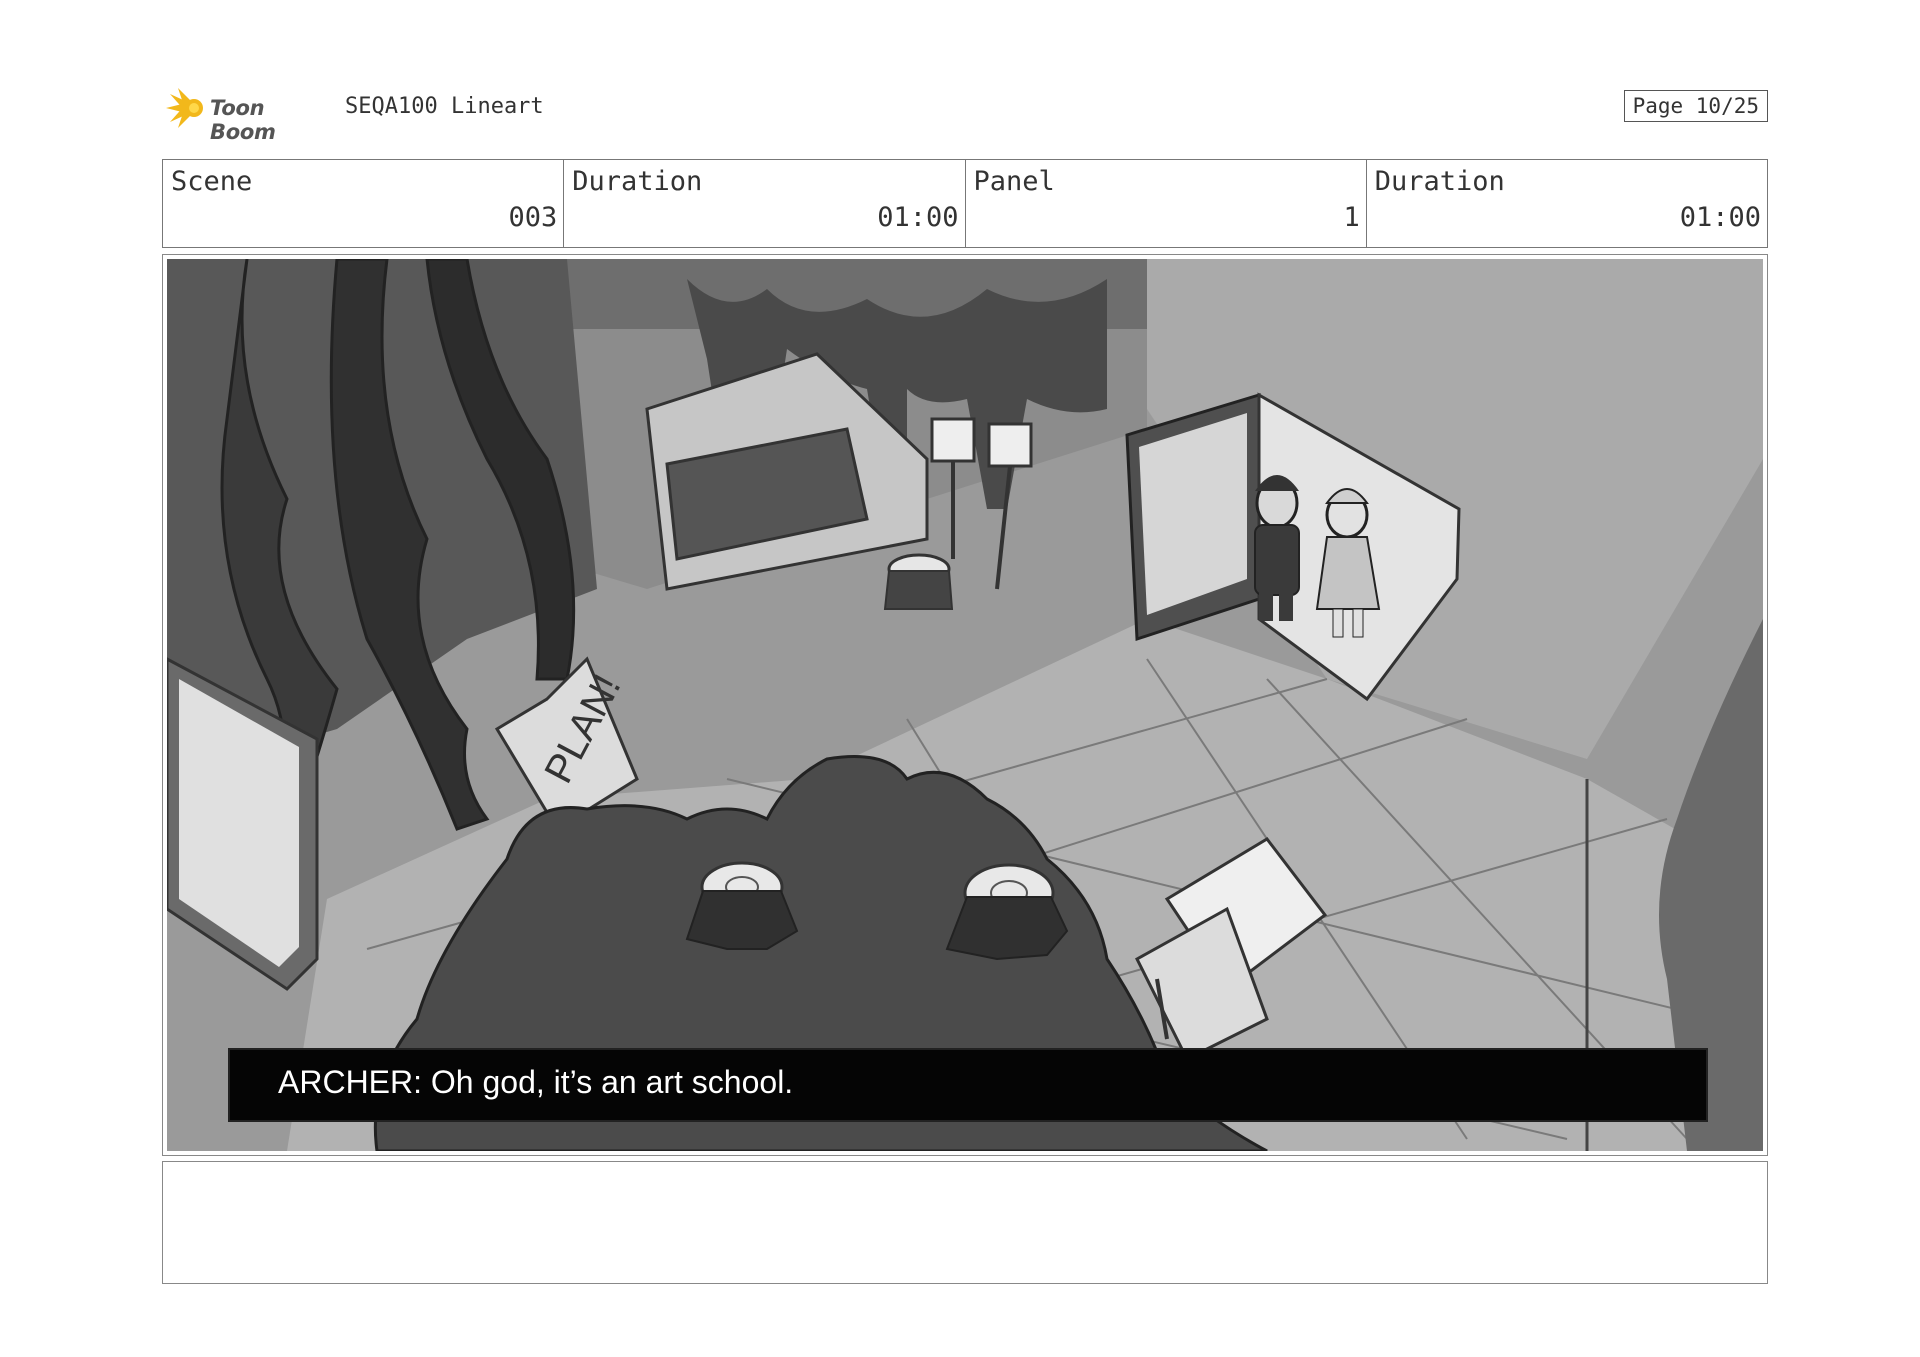 The width and height of the screenshot is (1920, 1357). What do you see at coordinates (533, 217) in the screenshot?
I see `scene-value: 003` at bounding box center [533, 217].